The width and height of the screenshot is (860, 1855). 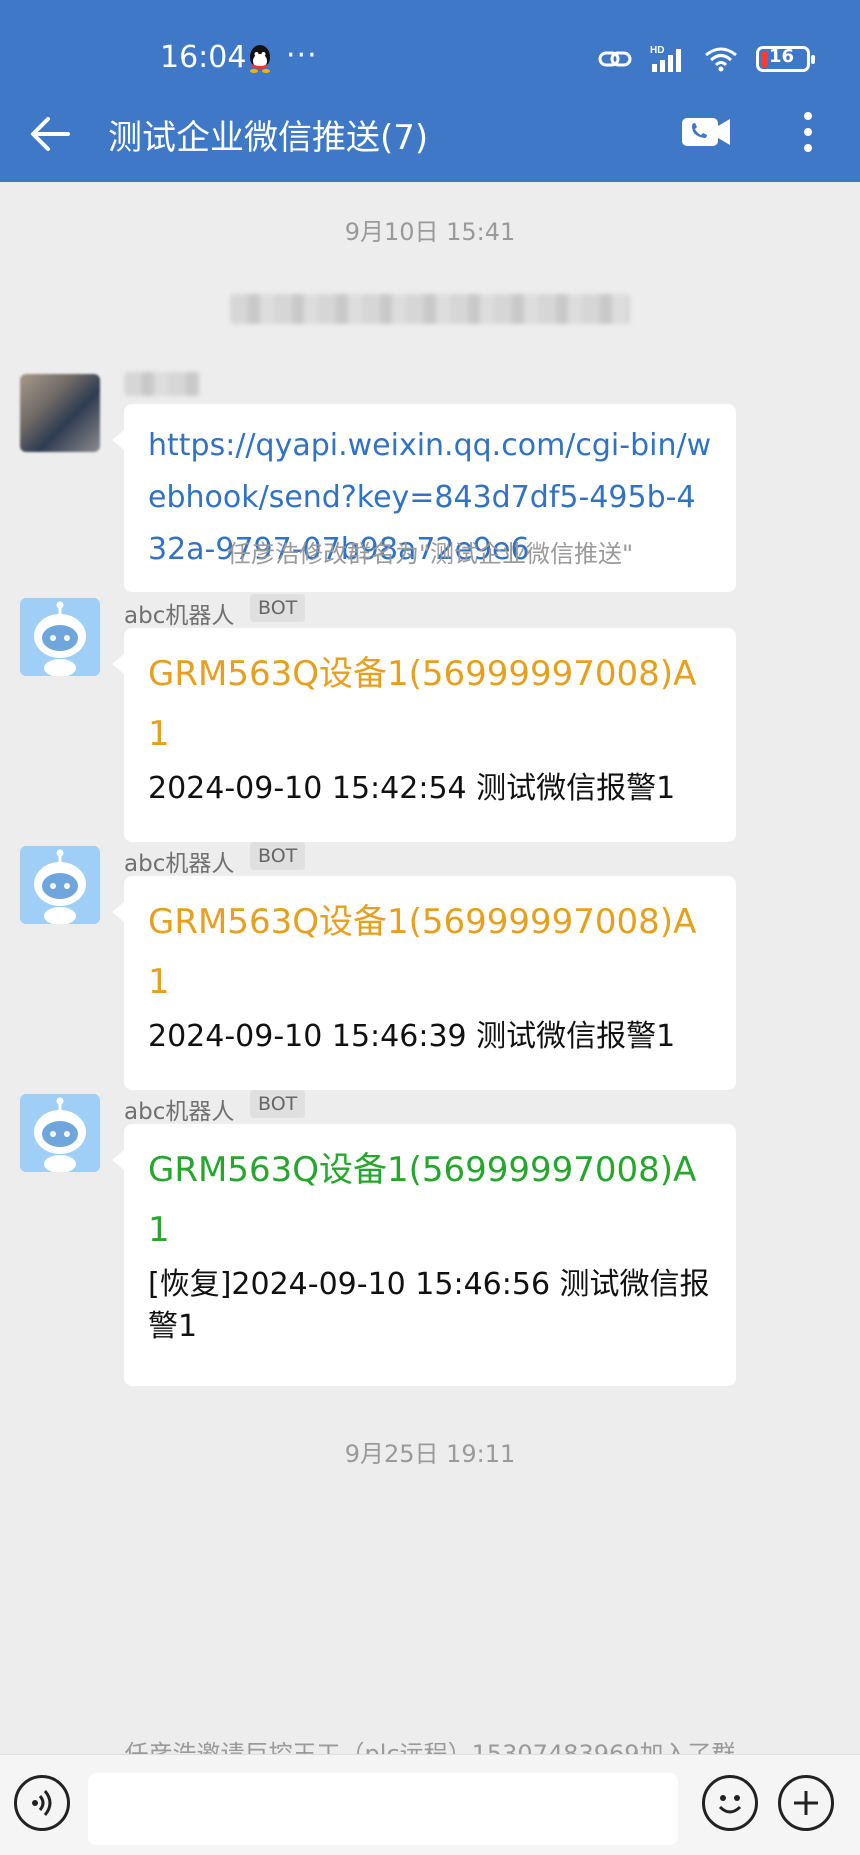 I want to click on emoji-icon, so click(x=730, y=1804).